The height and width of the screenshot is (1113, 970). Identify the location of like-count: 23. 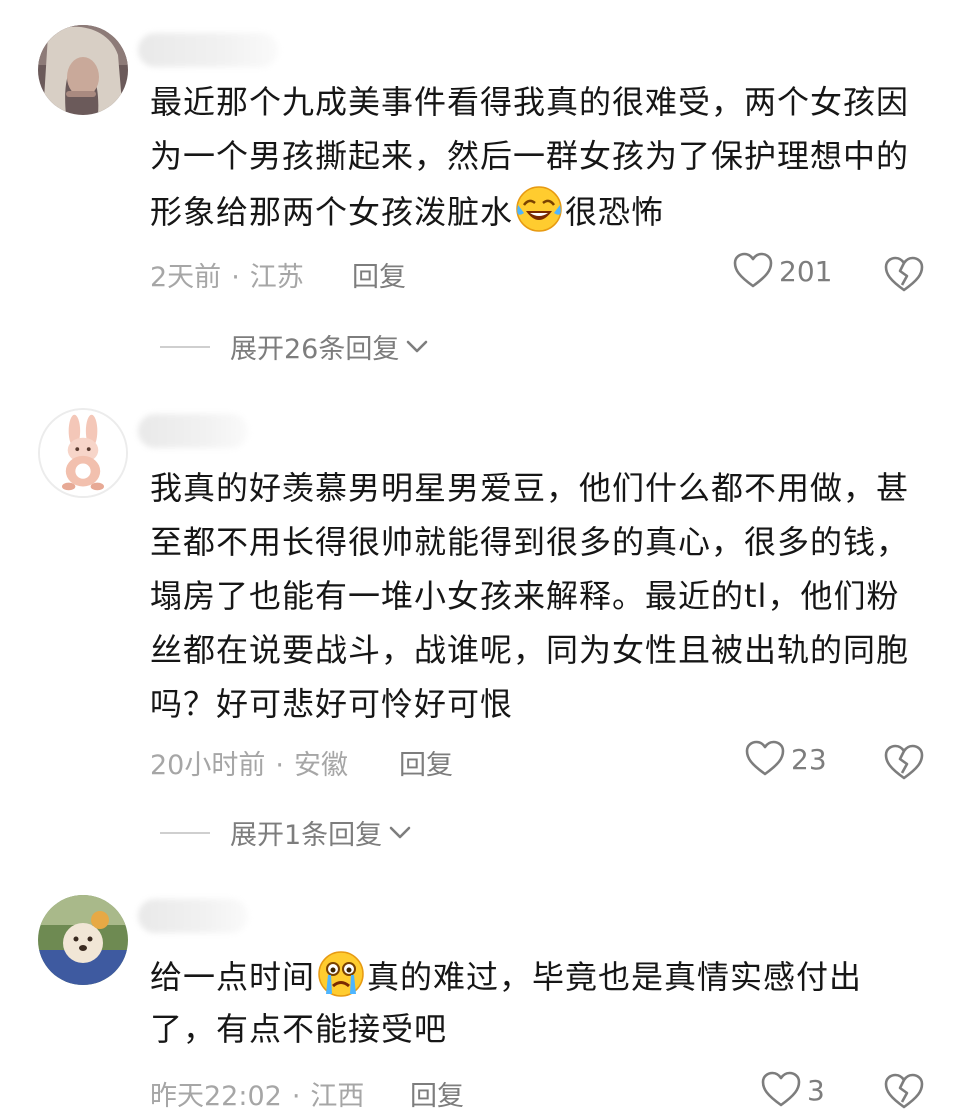
(809, 759).